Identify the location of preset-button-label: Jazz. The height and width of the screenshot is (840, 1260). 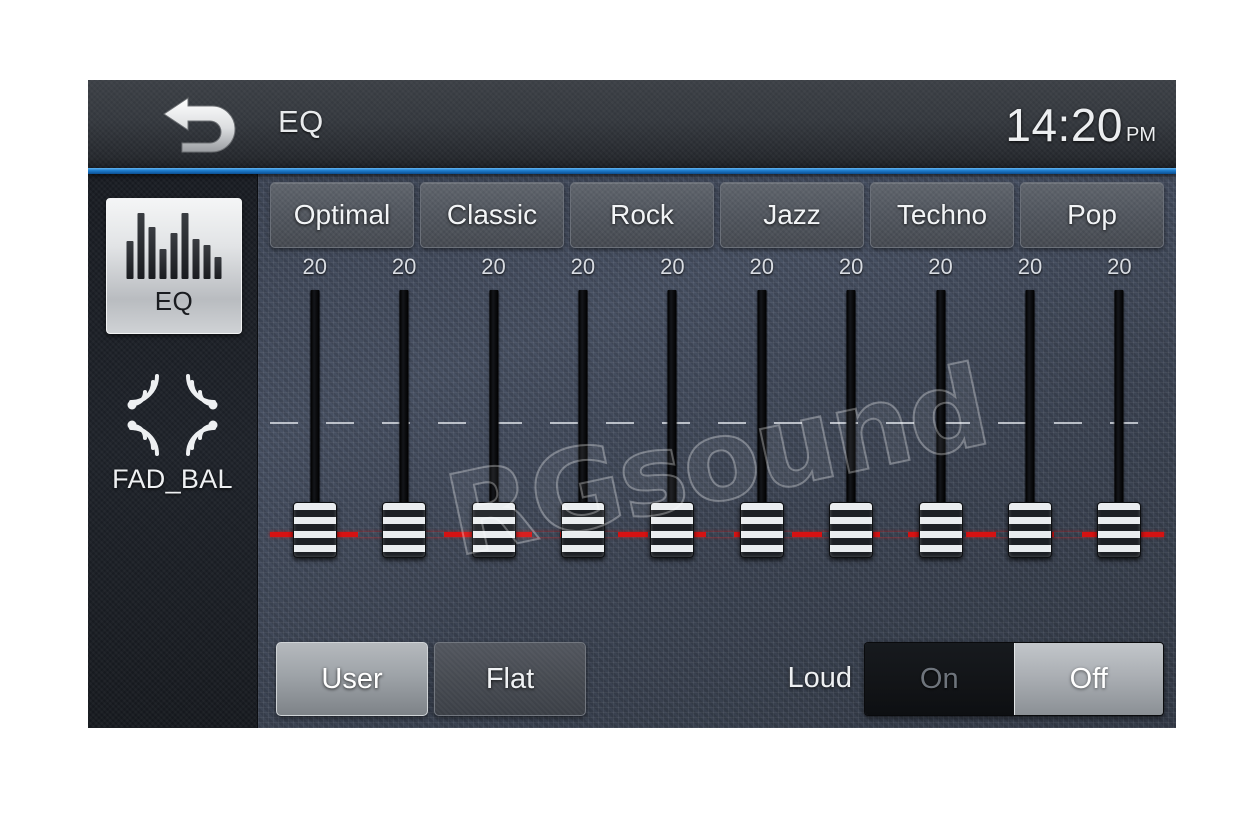
(792, 214).